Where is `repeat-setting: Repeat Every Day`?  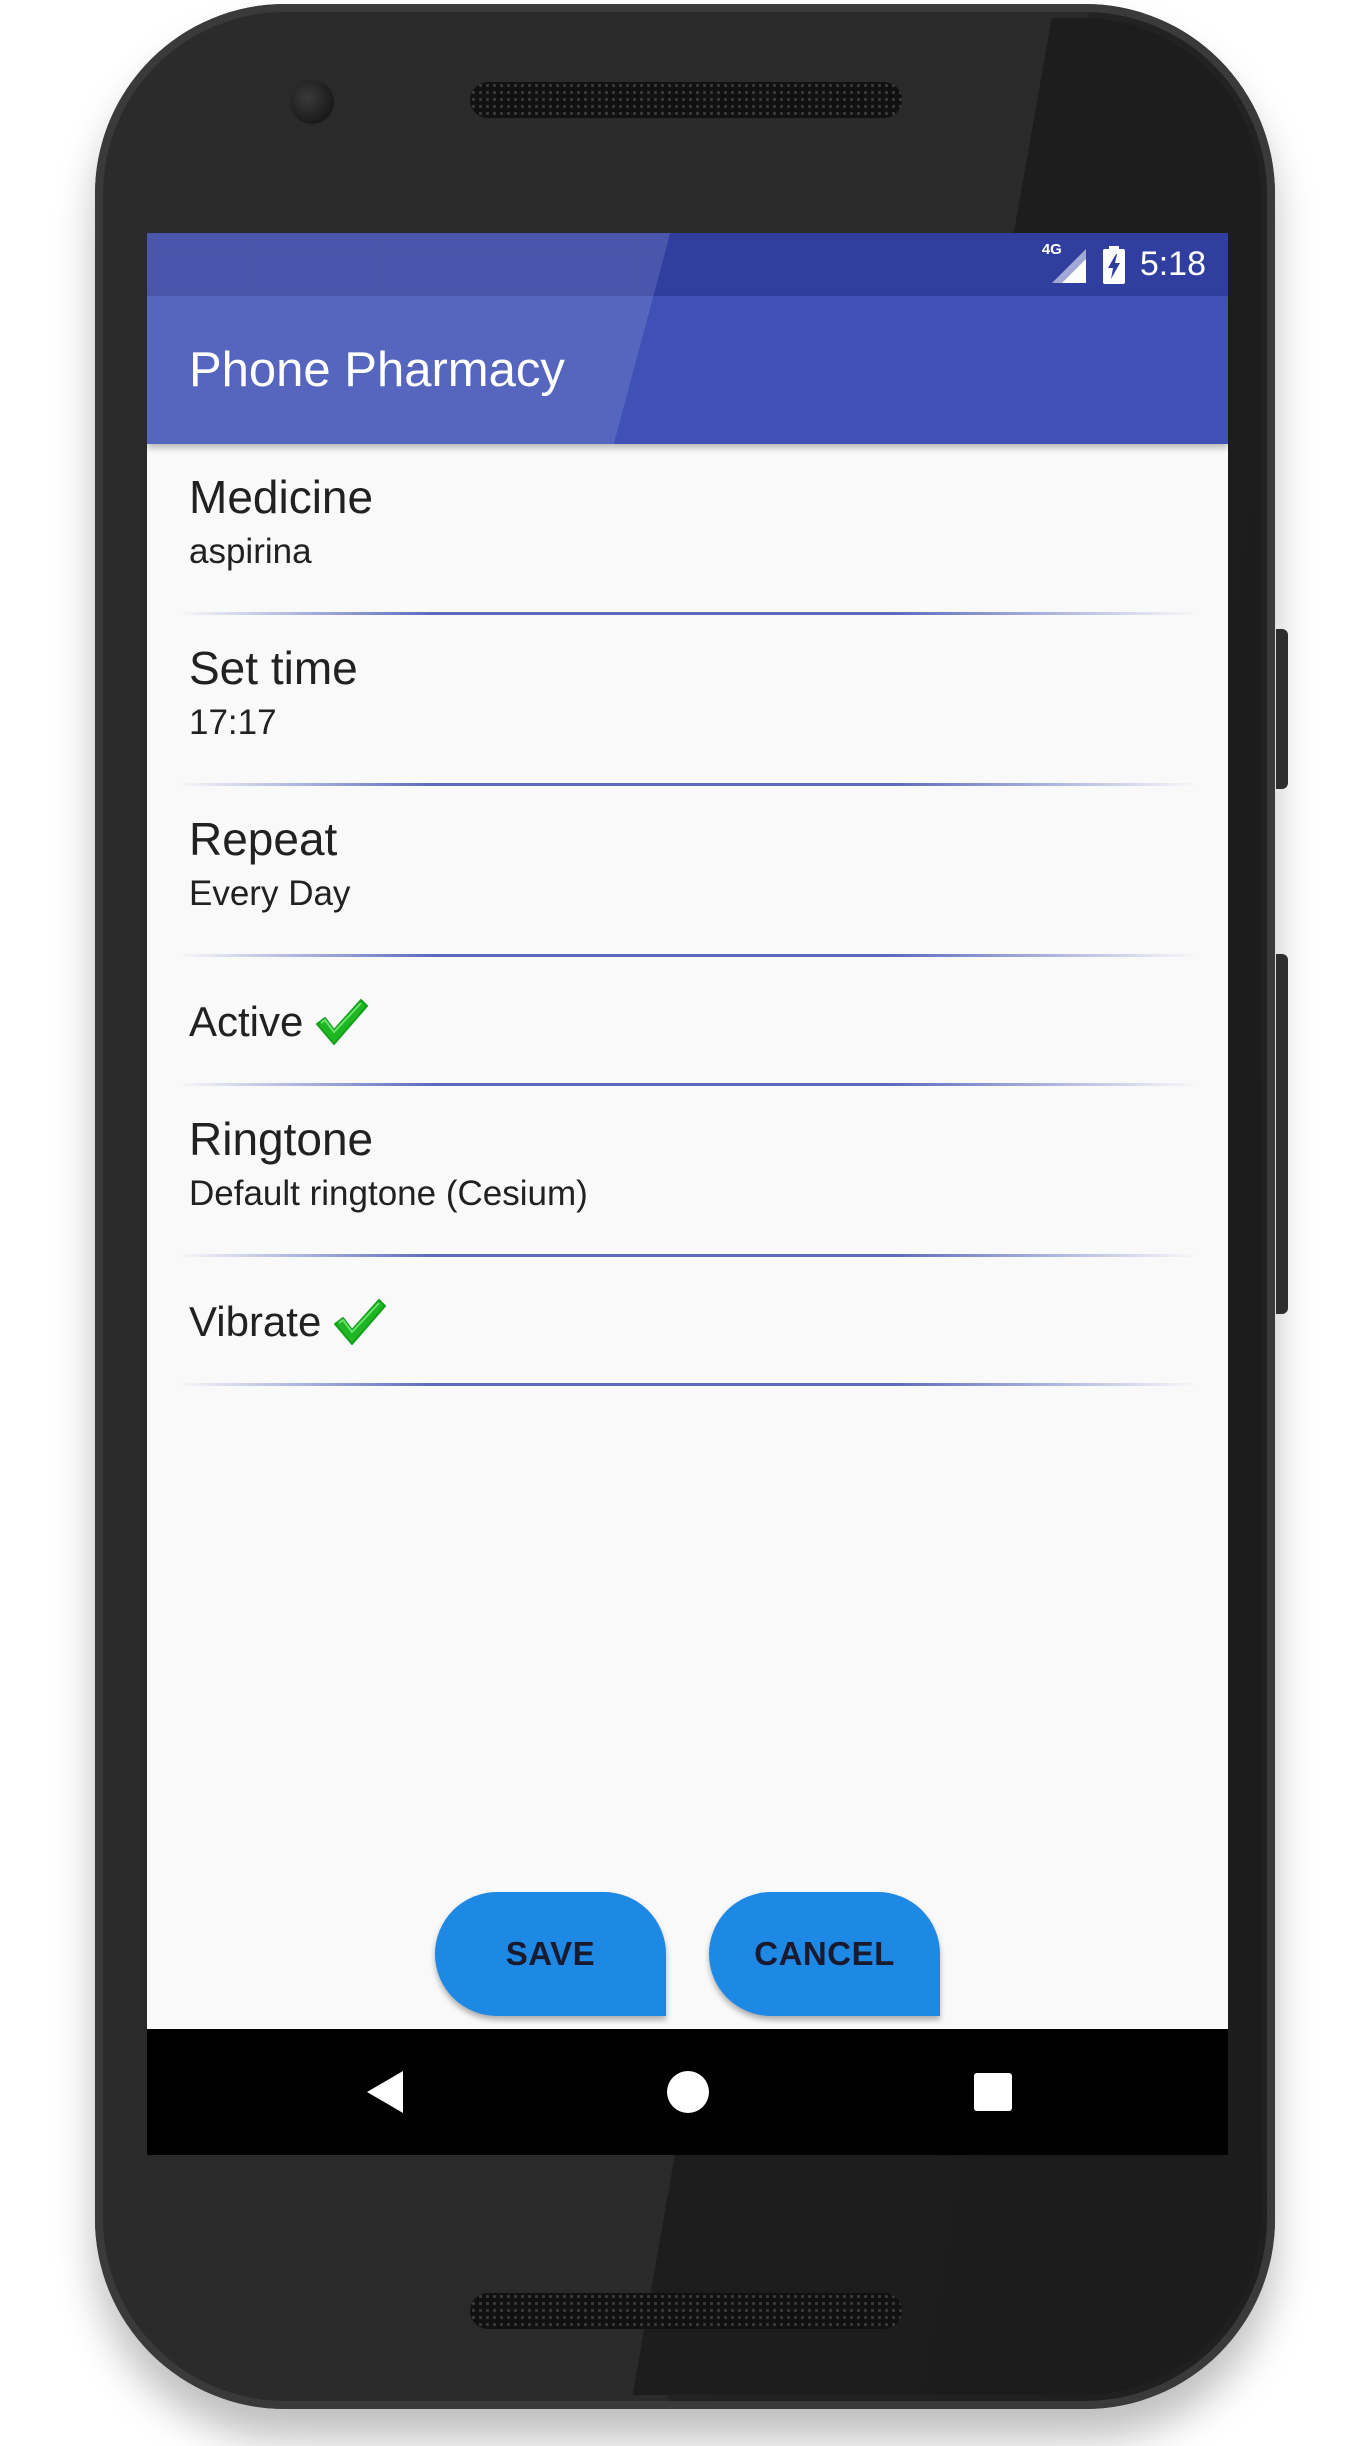
repeat-setting: Repeat Every Day is located at coordinates (687, 871).